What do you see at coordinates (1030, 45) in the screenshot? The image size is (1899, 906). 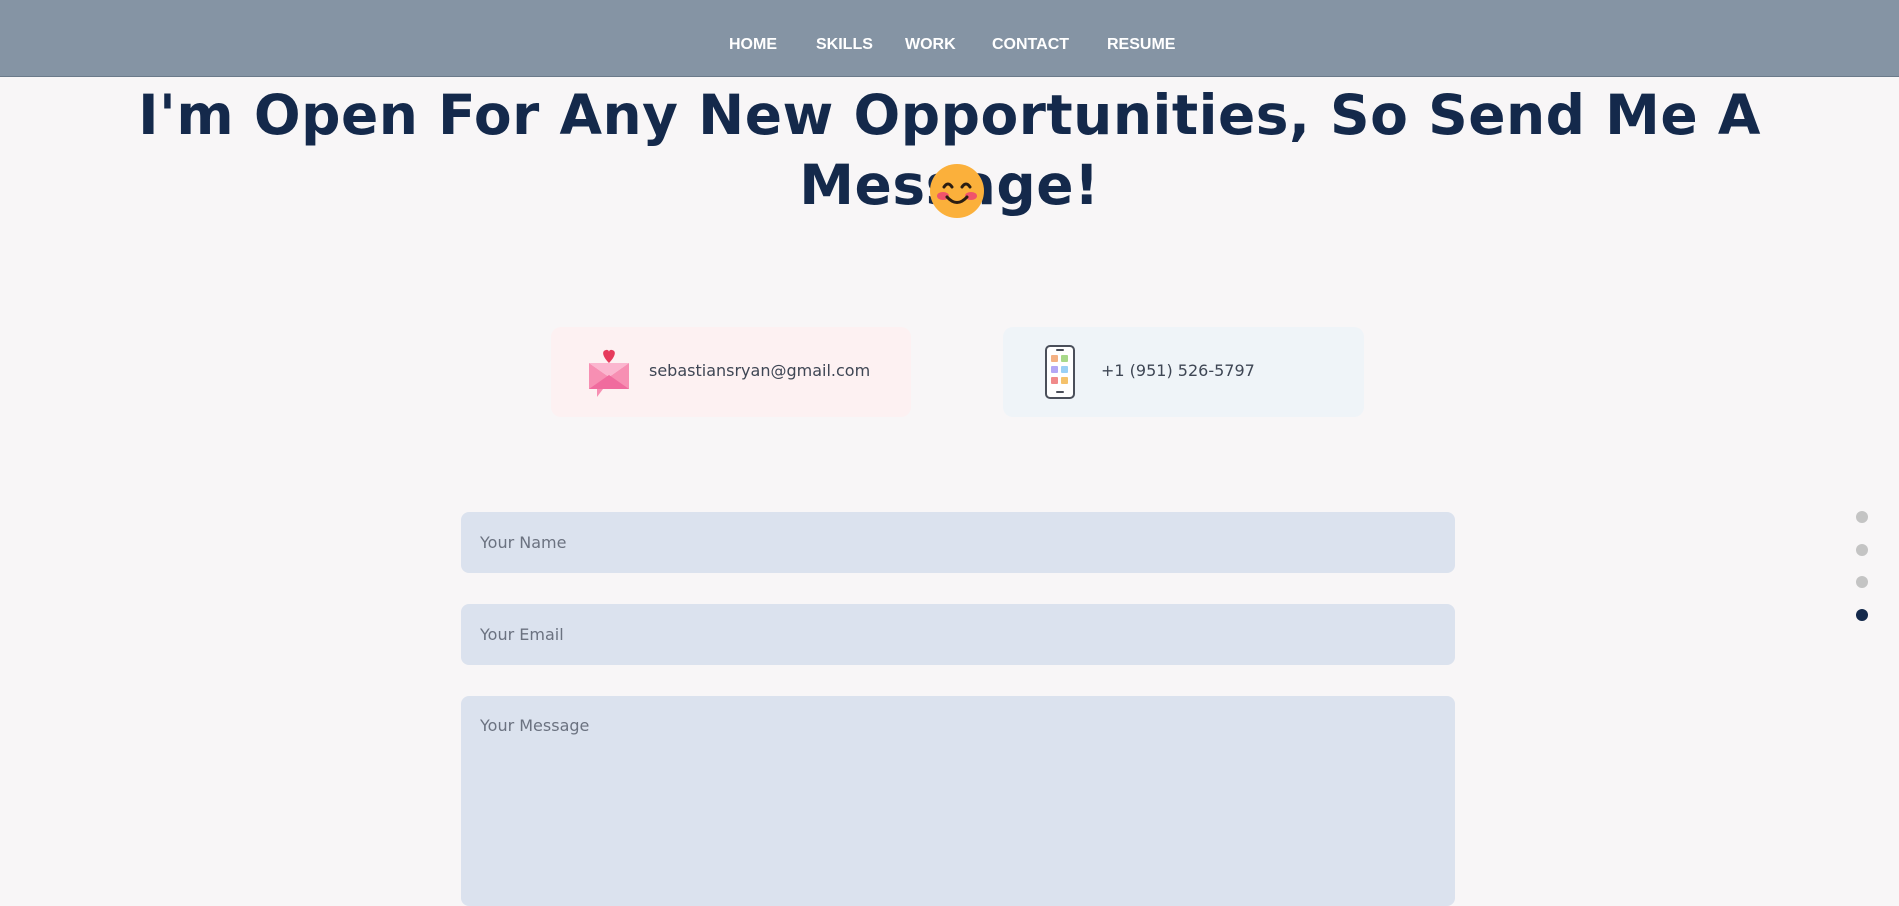 I see `nav-link-contact: CONTACT` at bounding box center [1030, 45].